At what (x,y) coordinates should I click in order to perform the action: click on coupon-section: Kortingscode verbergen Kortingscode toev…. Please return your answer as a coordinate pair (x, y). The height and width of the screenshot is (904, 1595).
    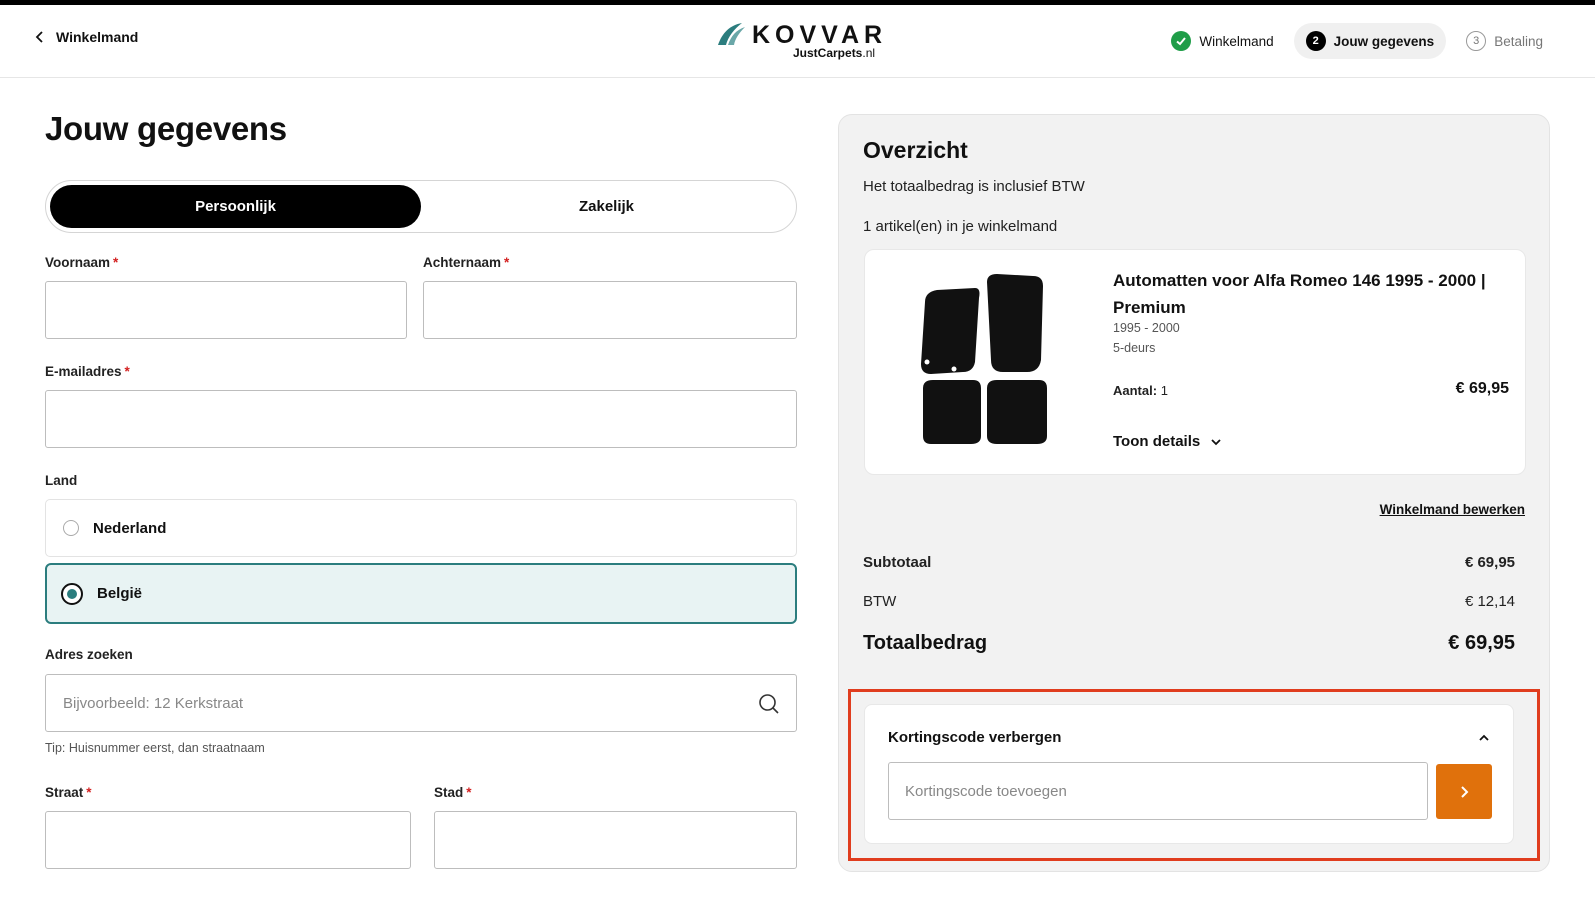
    Looking at the image, I should click on (1189, 774).